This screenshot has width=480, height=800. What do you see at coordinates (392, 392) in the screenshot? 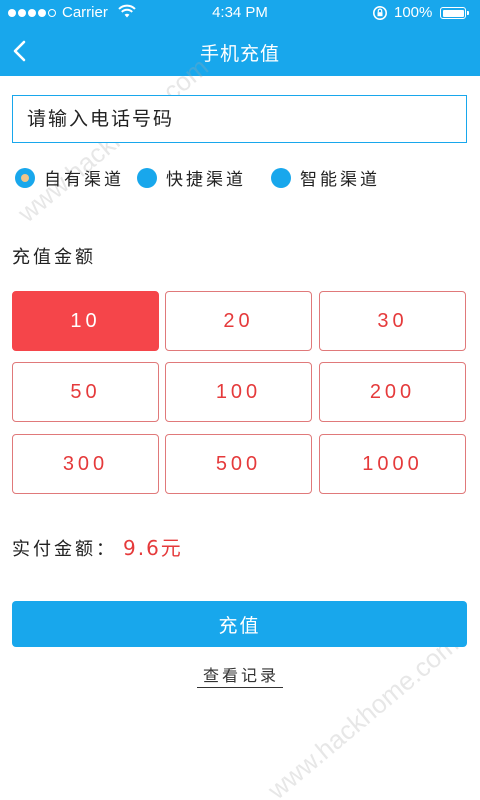
I see `amount-option-200: 200` at bounding box center [392, 392].